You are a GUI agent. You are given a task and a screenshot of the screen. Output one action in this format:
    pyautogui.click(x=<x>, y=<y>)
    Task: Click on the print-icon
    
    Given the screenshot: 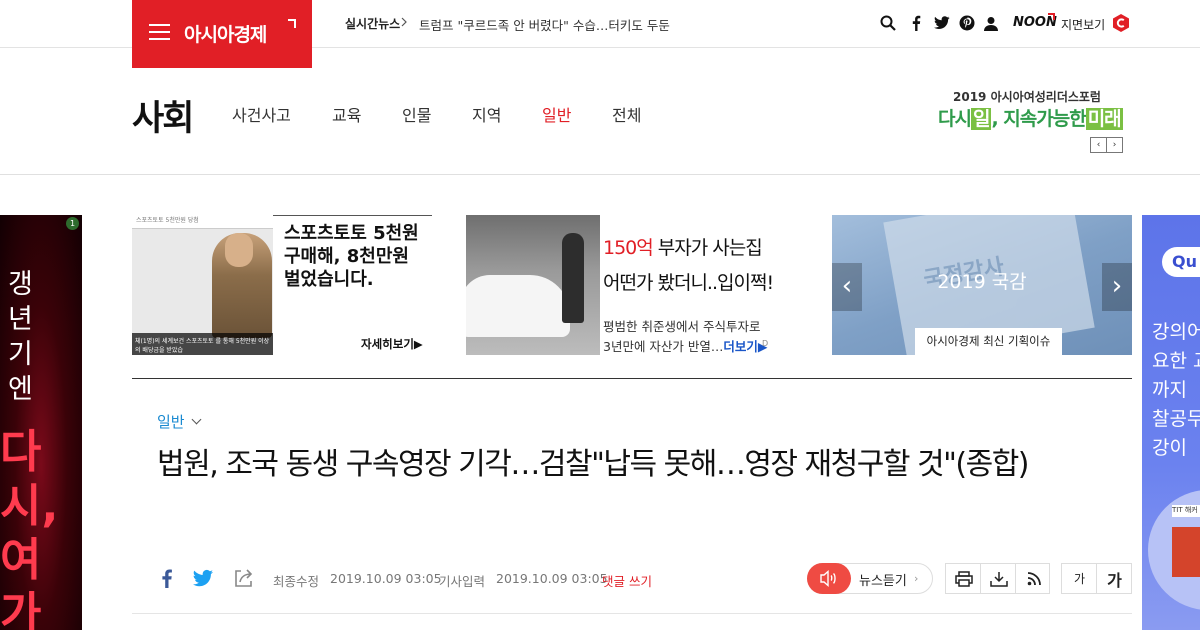 What is the action you would take?
    pyautogui.click(x=963, y=578)
    